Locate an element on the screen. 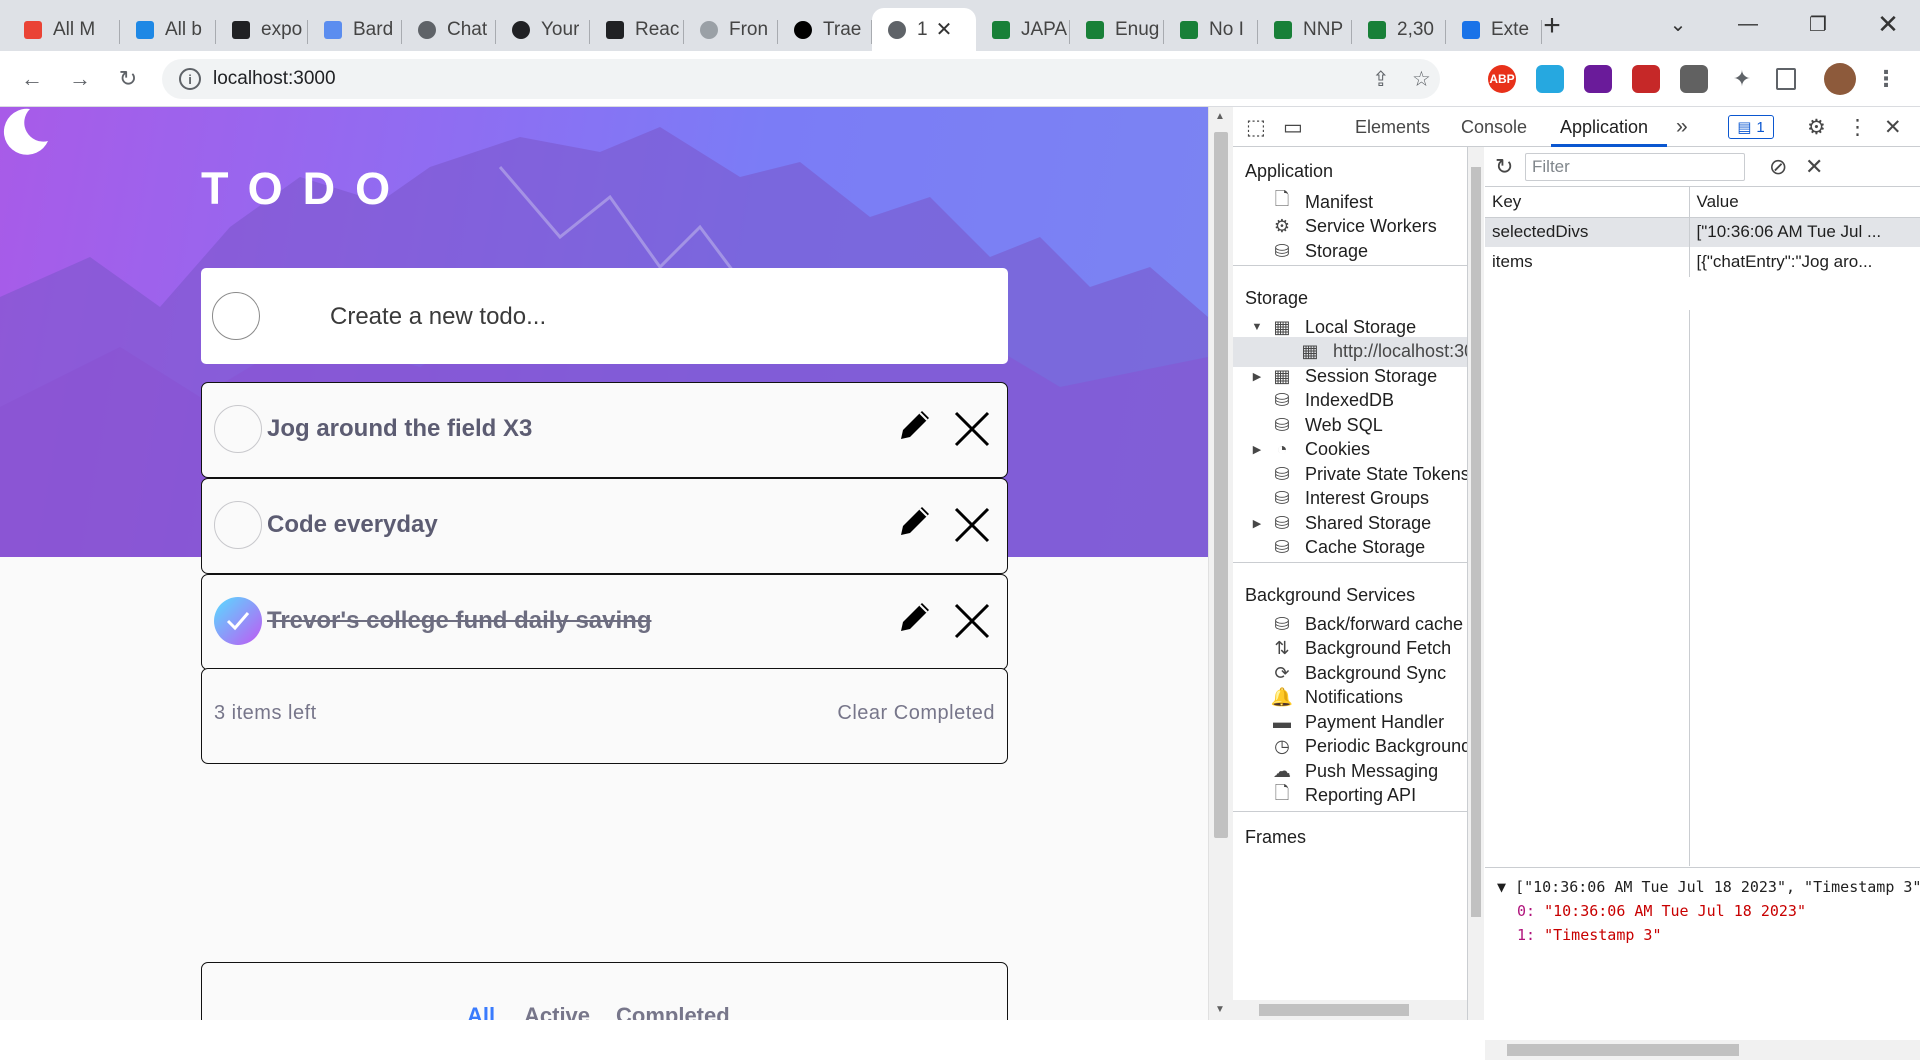 Image resolution: width=1920 pixels, height=1060 pixels. sidebar-section-header: Storage is located at coordinates (1276, 298).